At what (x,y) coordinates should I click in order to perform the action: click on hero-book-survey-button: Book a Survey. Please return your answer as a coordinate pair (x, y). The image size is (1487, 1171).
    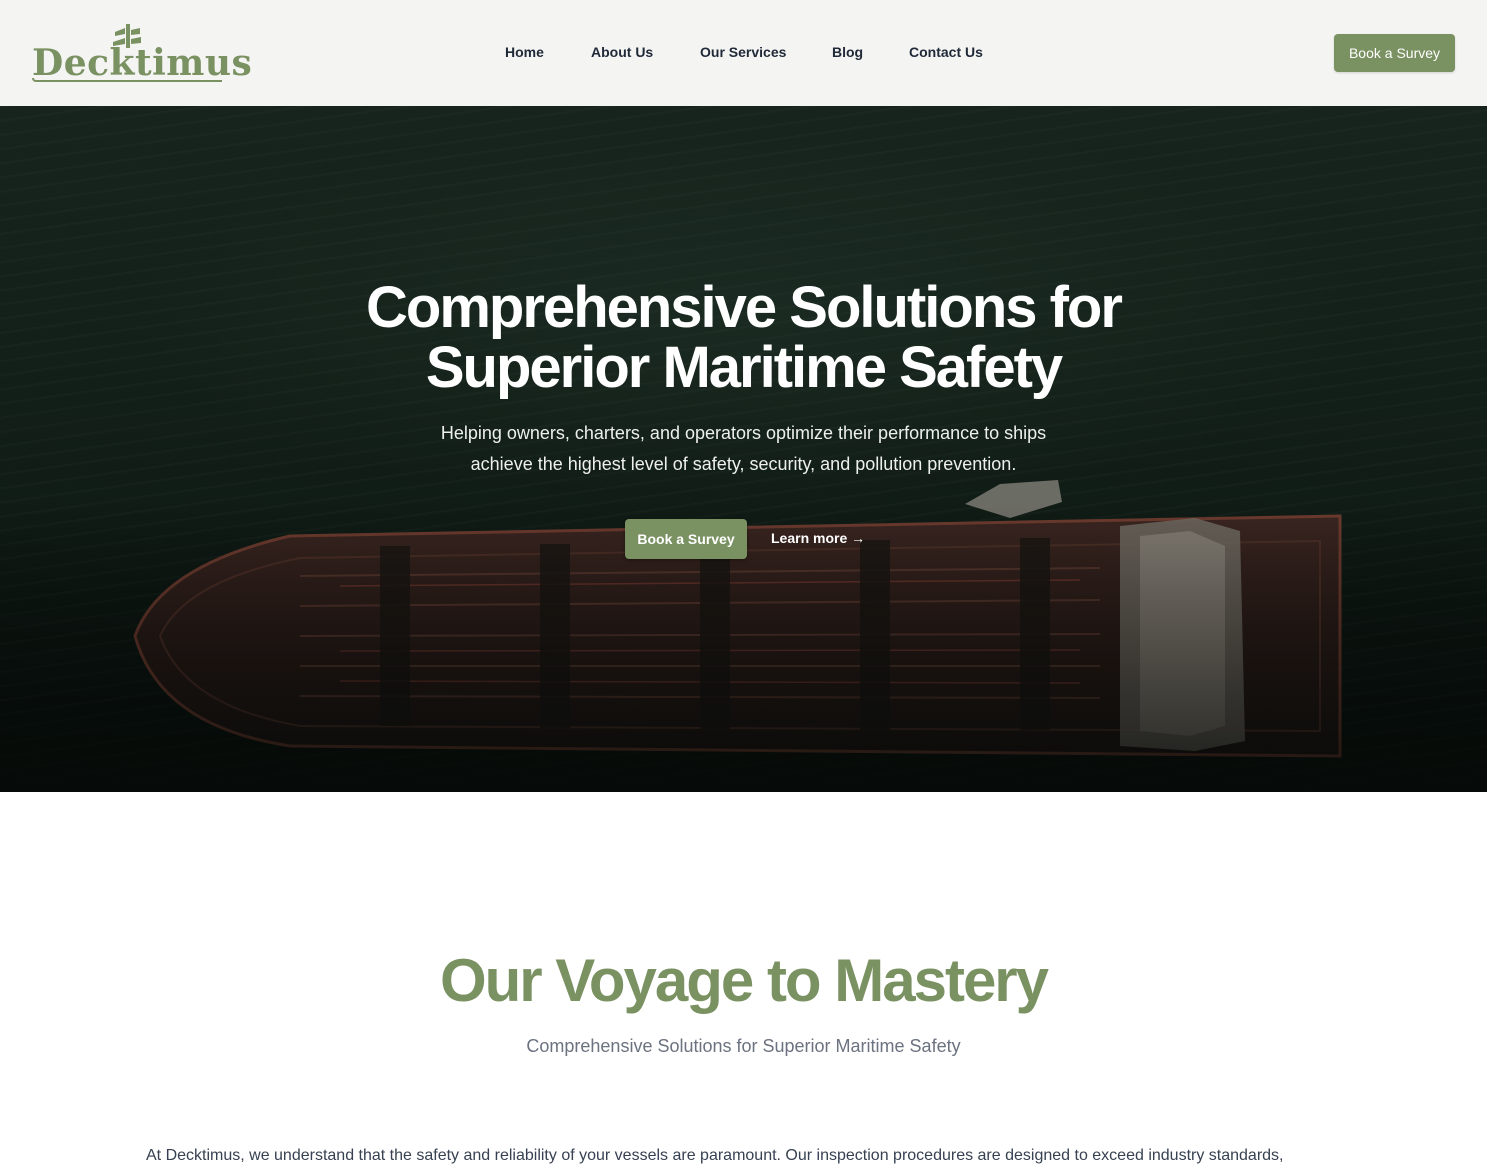
    Looking at the image, I should click on (686, 539).